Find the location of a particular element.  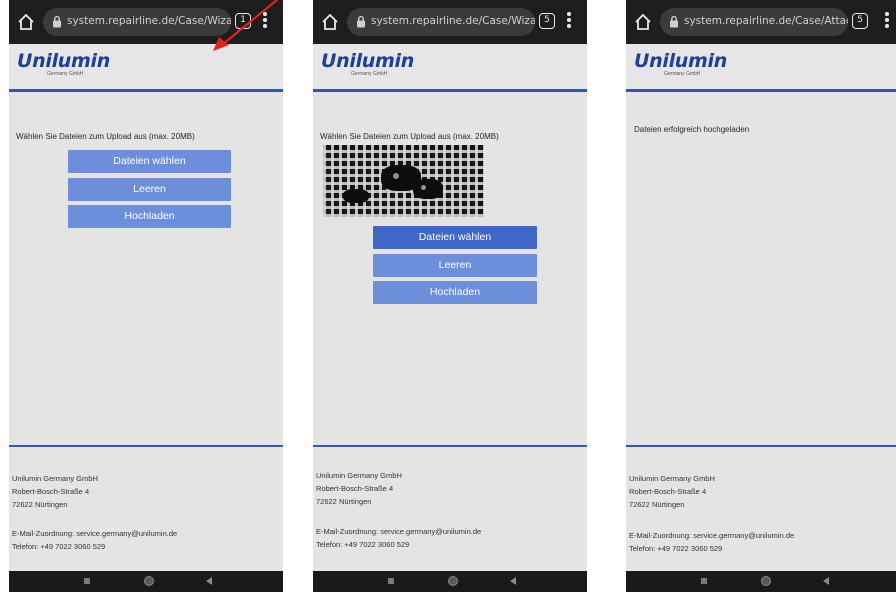

upload-success-message: Dateien erfolgreich hochgeladen is located at coordinates (692, 129).